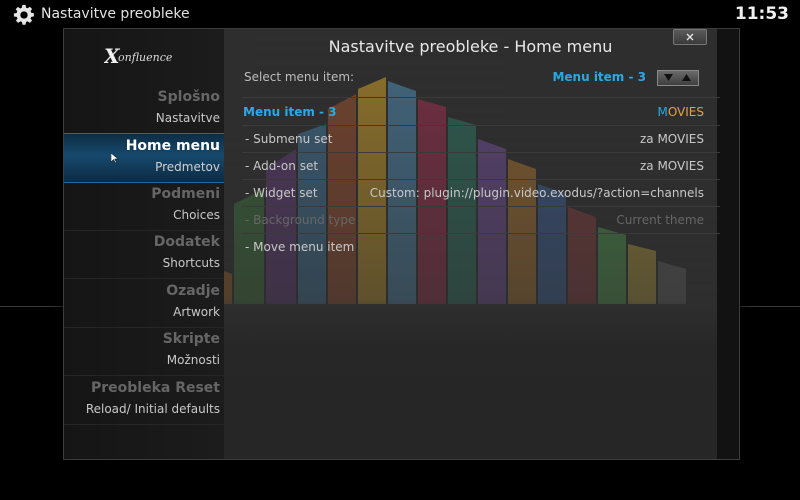 This screenshot has width=800, height=500. I want to click on menu-item-header-value: MOVIES, so click(680, 112).